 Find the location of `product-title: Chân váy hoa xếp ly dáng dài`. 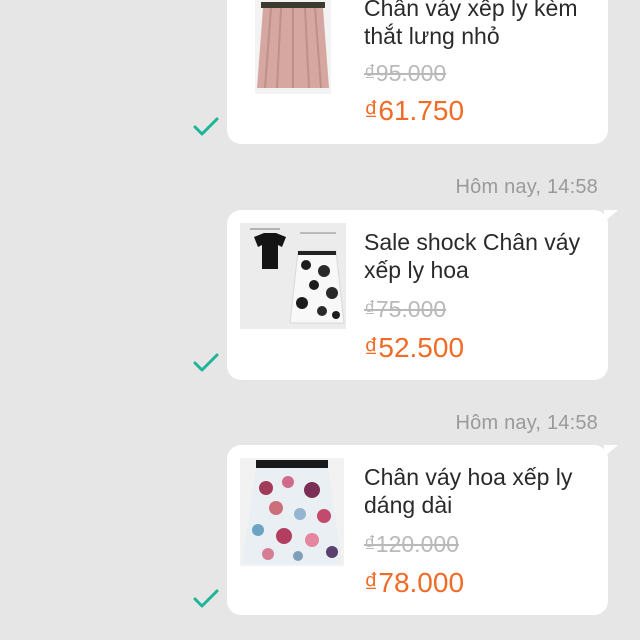

product-title: Chân váy hoa xếp ly dáng dài is located at coordinates (468, 491).